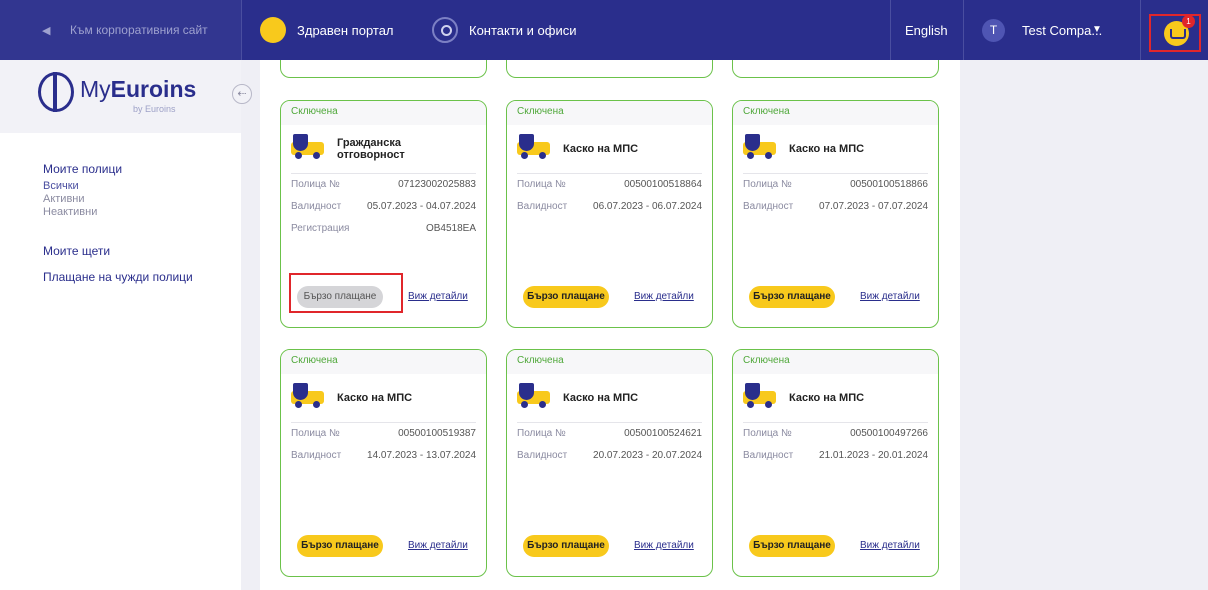 This screenshot has height=590, width=1208. I want to click on validity-value: 06.07.2023 - 06.07.2024, so click(647, 206).